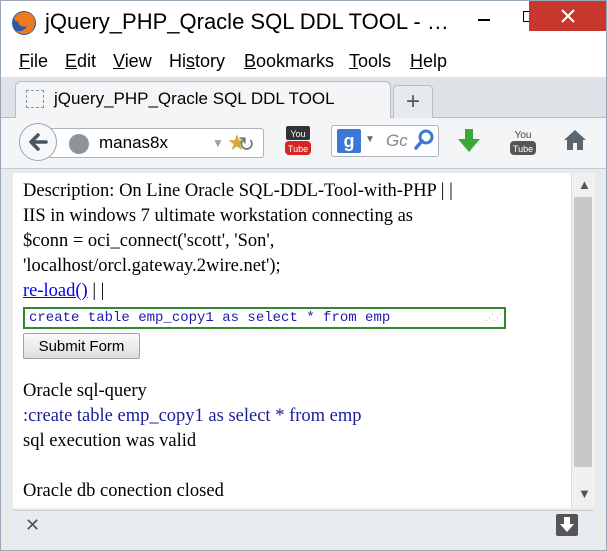  I want to click on search-box: g ▼ Gc, so click(385, 141).